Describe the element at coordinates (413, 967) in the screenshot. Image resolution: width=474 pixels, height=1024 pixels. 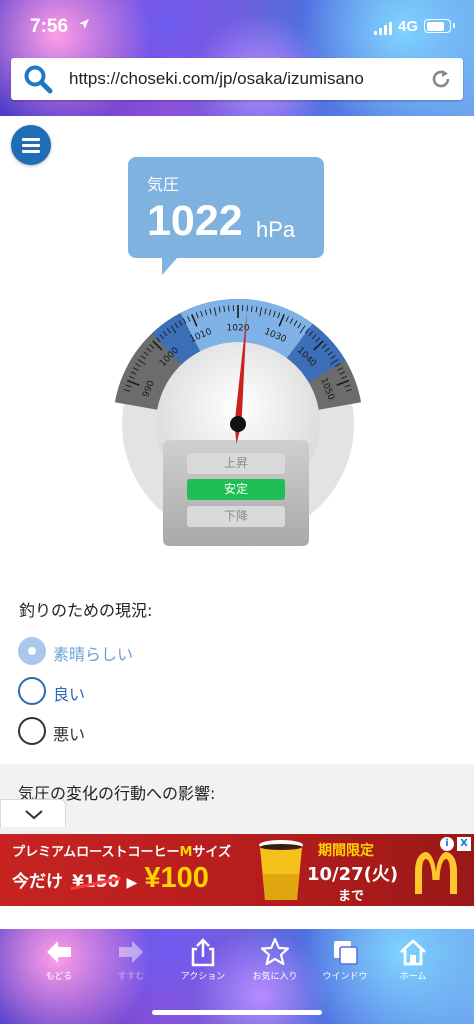
I see `home-button: ホーム` at that location.